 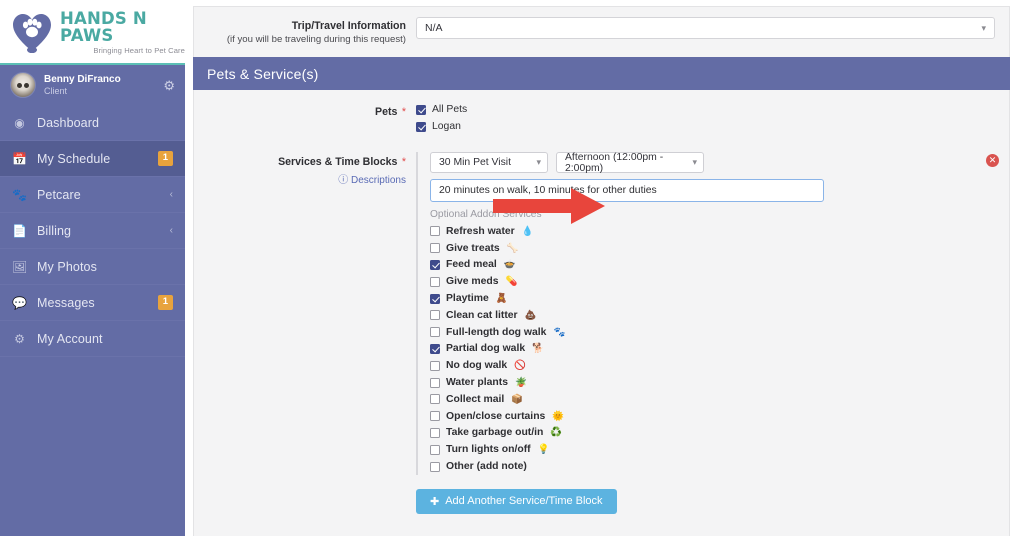 I want to click on photo-icon: 🖼, so click(x=20, y=266).